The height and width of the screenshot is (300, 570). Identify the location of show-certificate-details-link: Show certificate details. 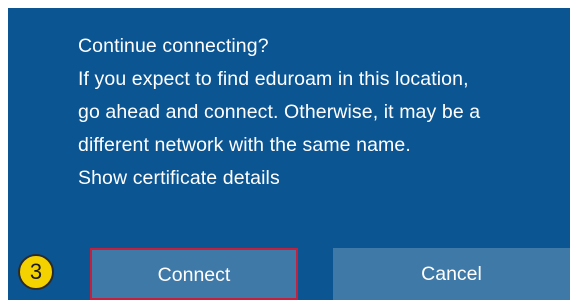
(320, 178).